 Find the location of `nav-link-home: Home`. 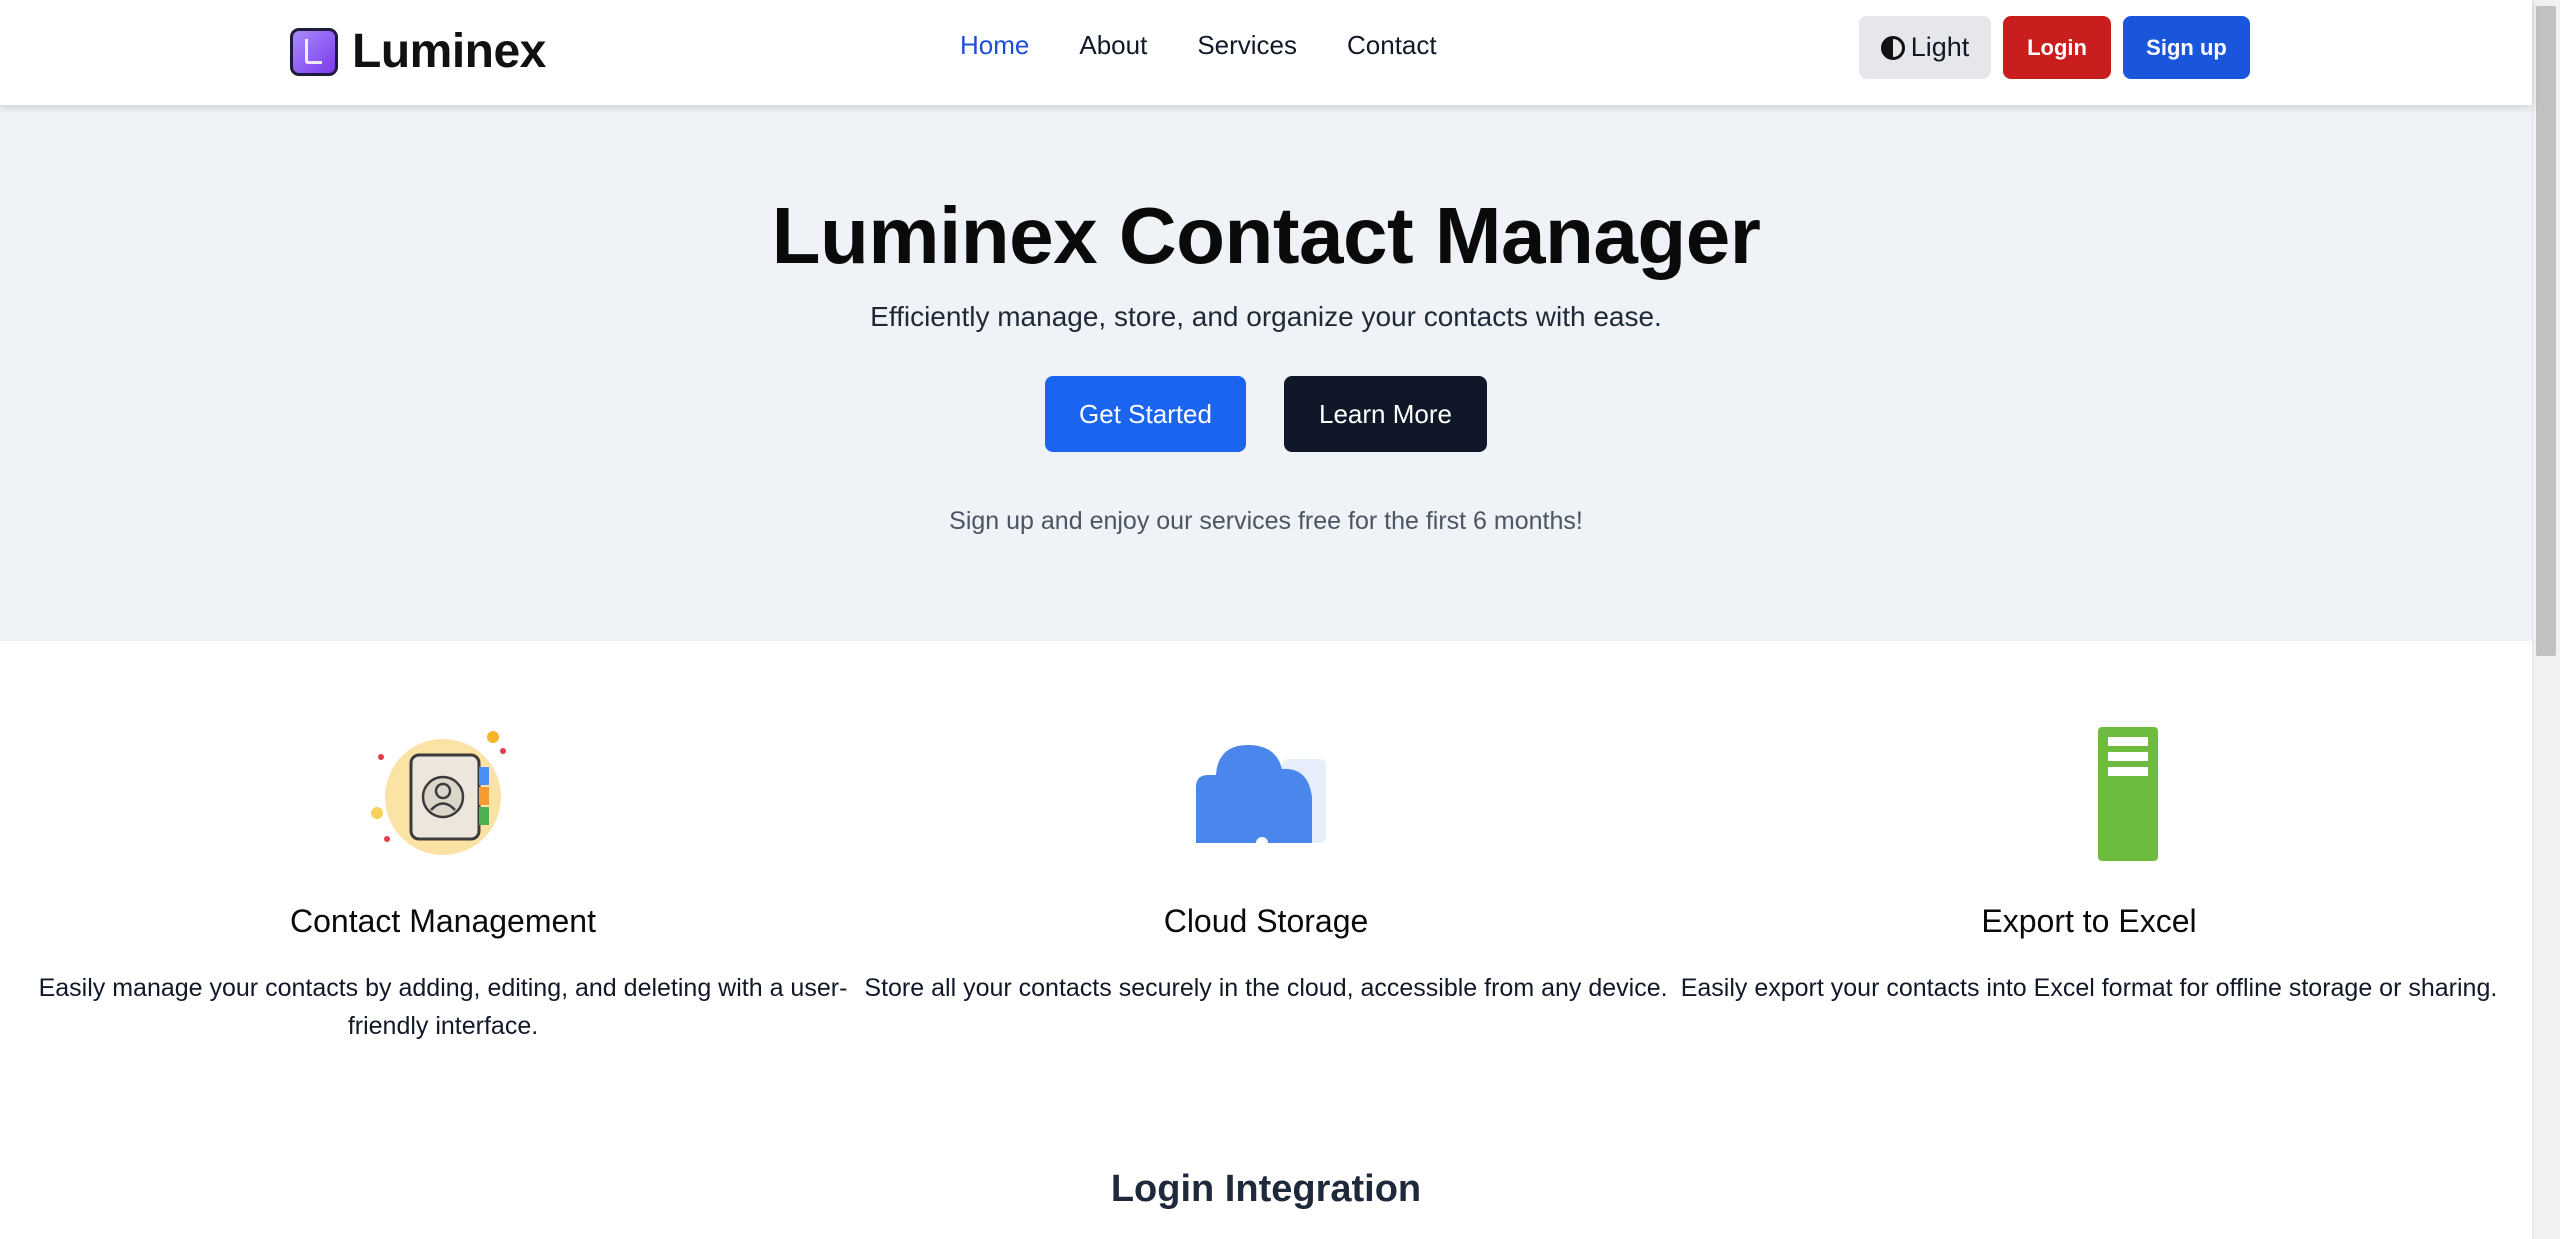

nav-link-home: Home is located at coordinates (994, 45).